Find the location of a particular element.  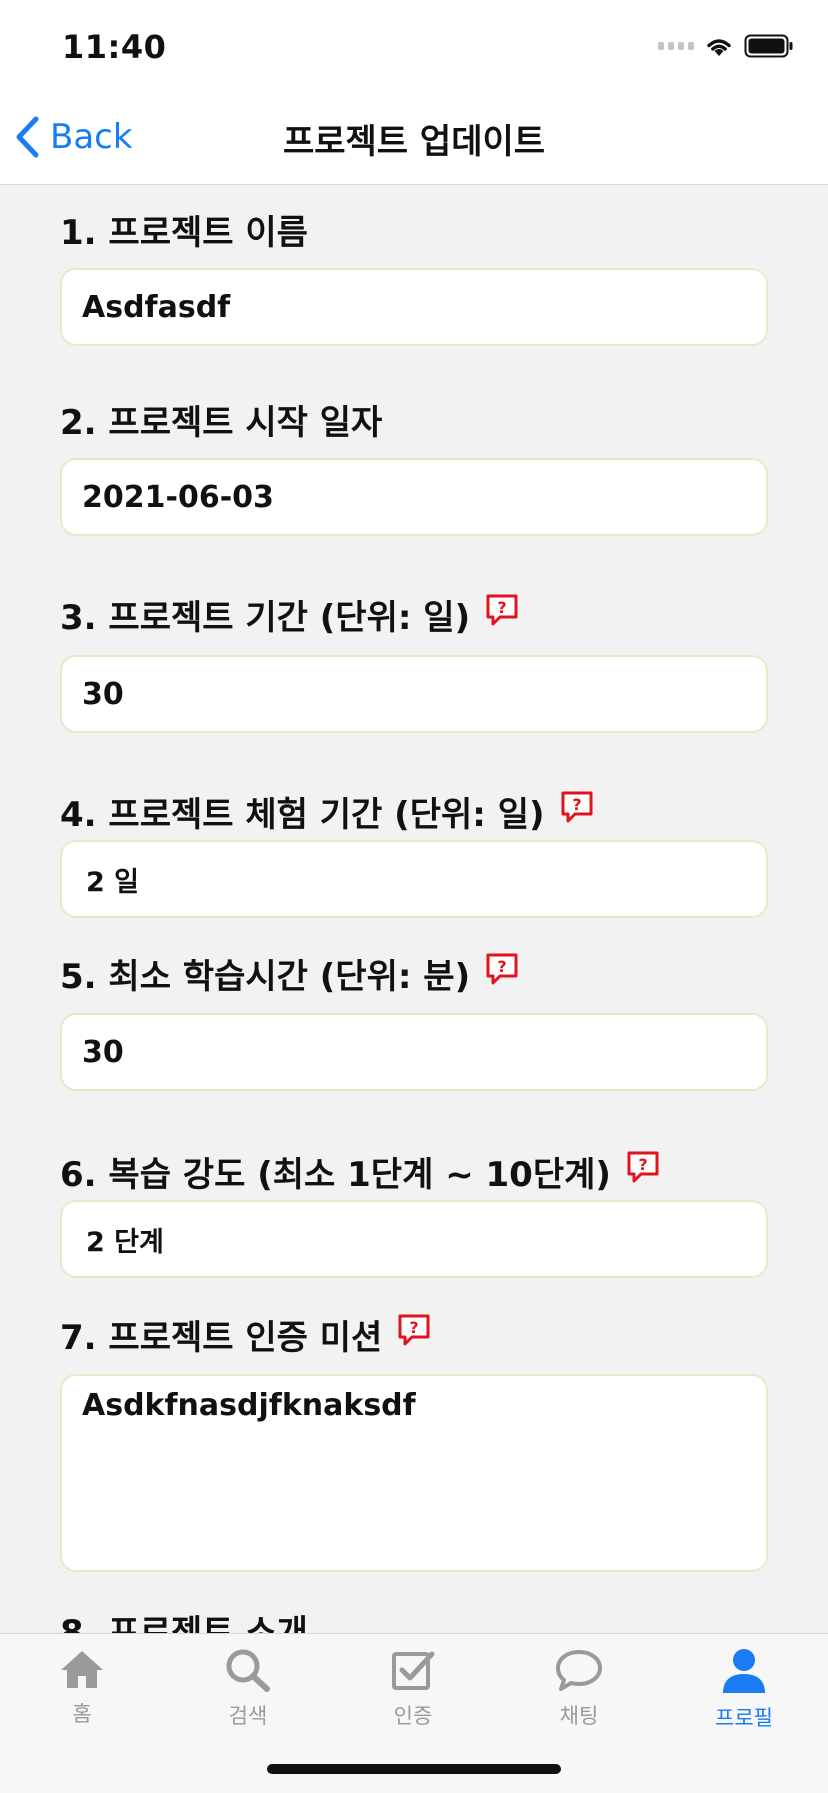

trial-period-value: 2 일 is located at coordinates (113, 882).